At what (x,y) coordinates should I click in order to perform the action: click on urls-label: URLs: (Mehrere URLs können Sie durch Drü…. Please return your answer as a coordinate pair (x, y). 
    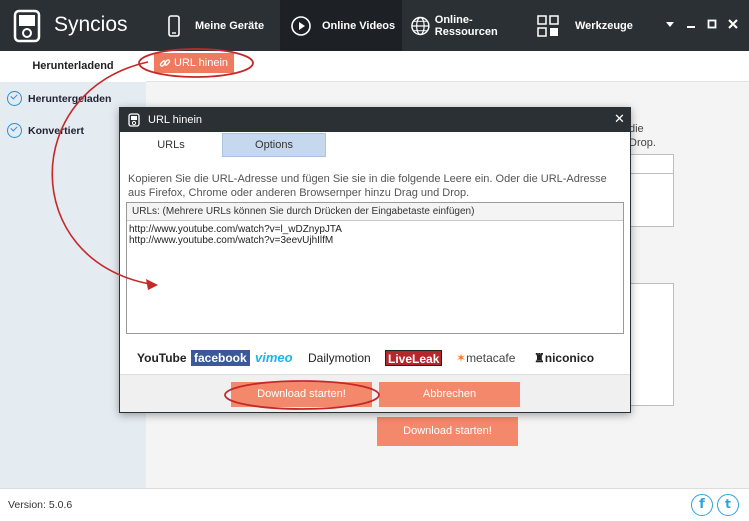
    Looking at the image, I should click on (375, 212).